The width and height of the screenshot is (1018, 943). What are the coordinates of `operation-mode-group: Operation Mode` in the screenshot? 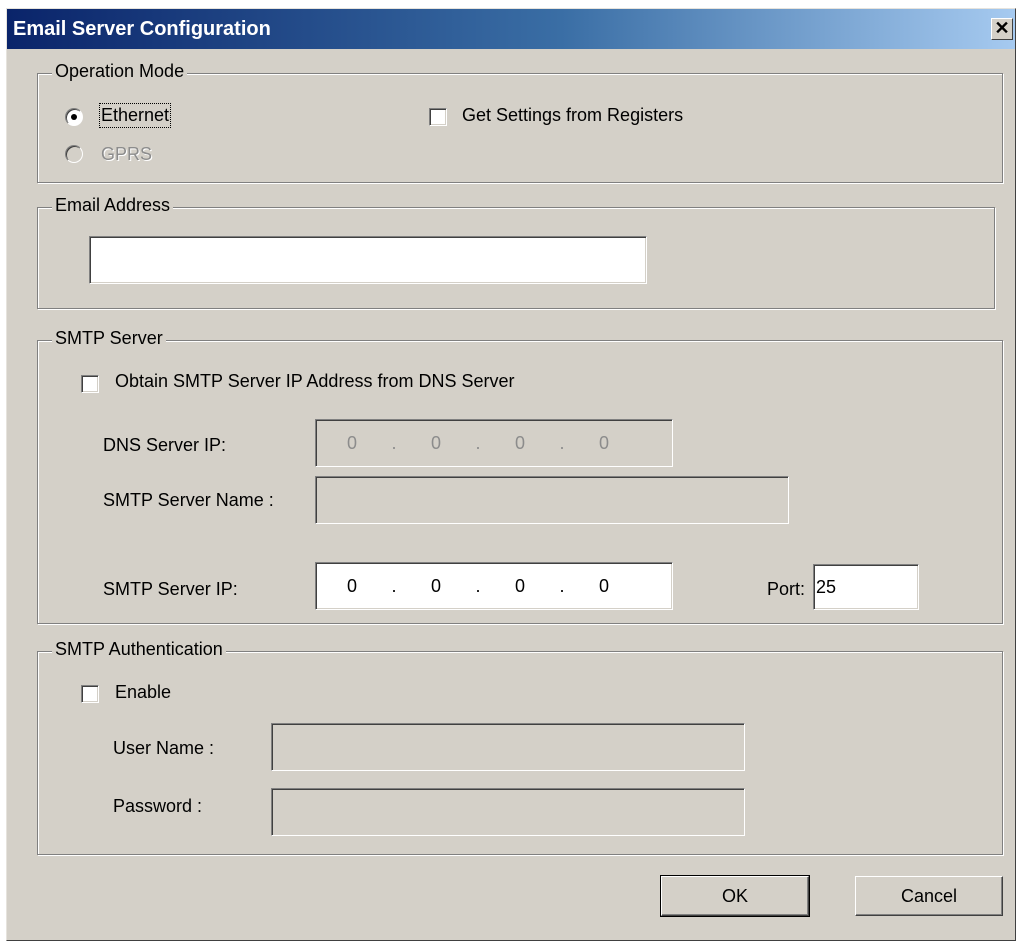 It's located at (520, 122).